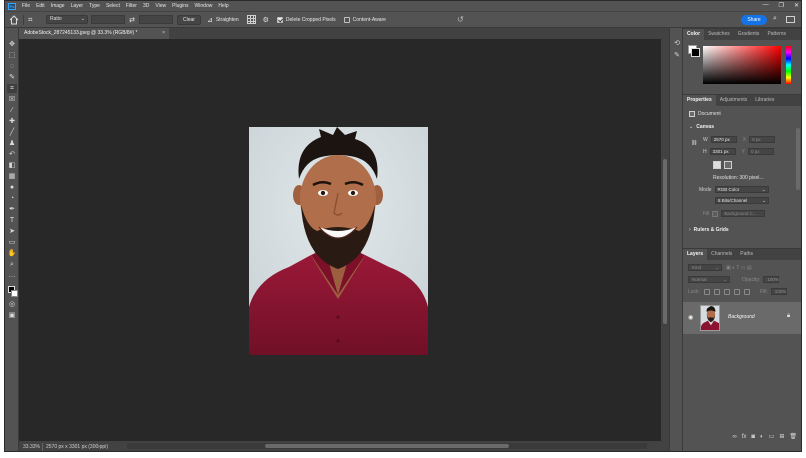 The height and width of the screenshot is (458, 806). What do you see at coordinates (12, 77) in the screenshot?
I see `quick-selection-tool-icon: ✎` at bounding box center [12, 77].